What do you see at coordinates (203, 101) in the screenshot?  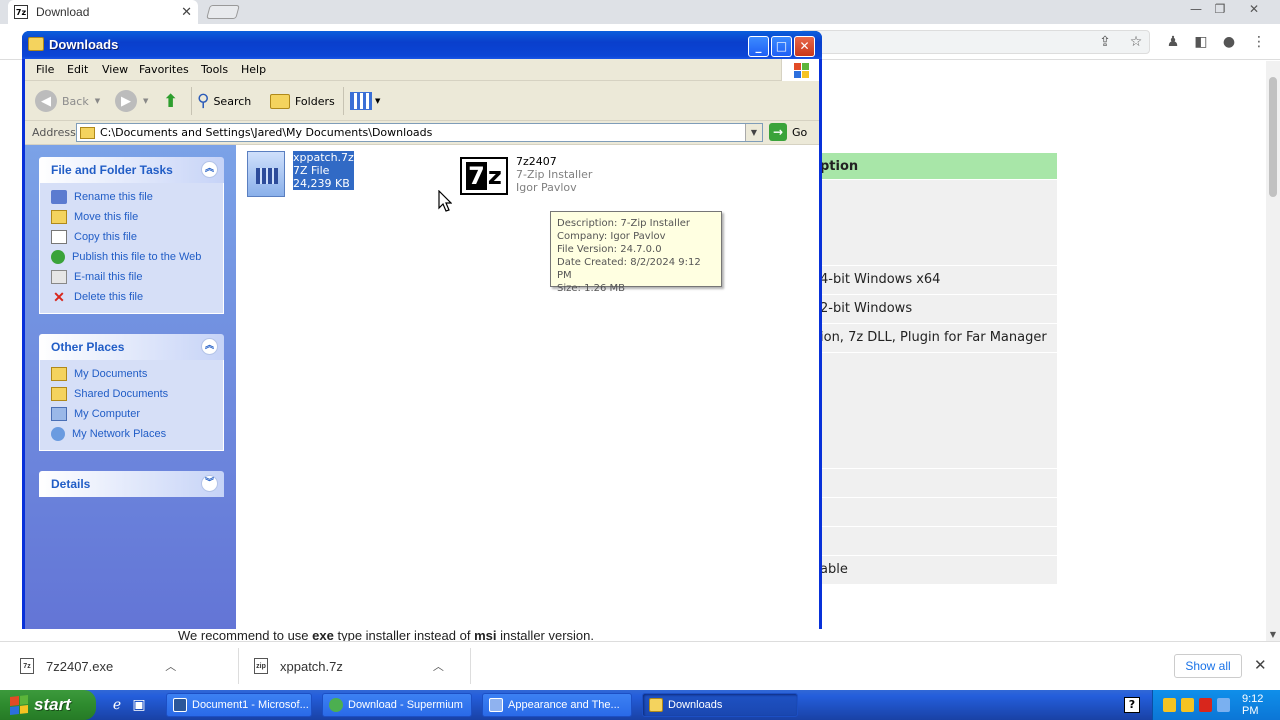 I see `search-icon: ⚲` at bounding box center [203, 101].